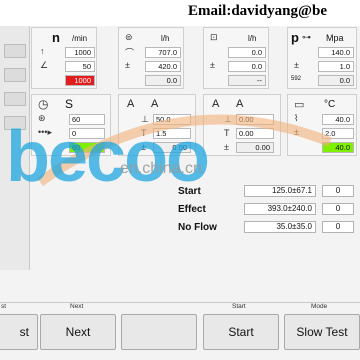 The image size is (360, 360). What do you see at coordinates (335, 38) in the screenshot?
I see `pressure-unit: Mpa` at bounding box center [335, 38].